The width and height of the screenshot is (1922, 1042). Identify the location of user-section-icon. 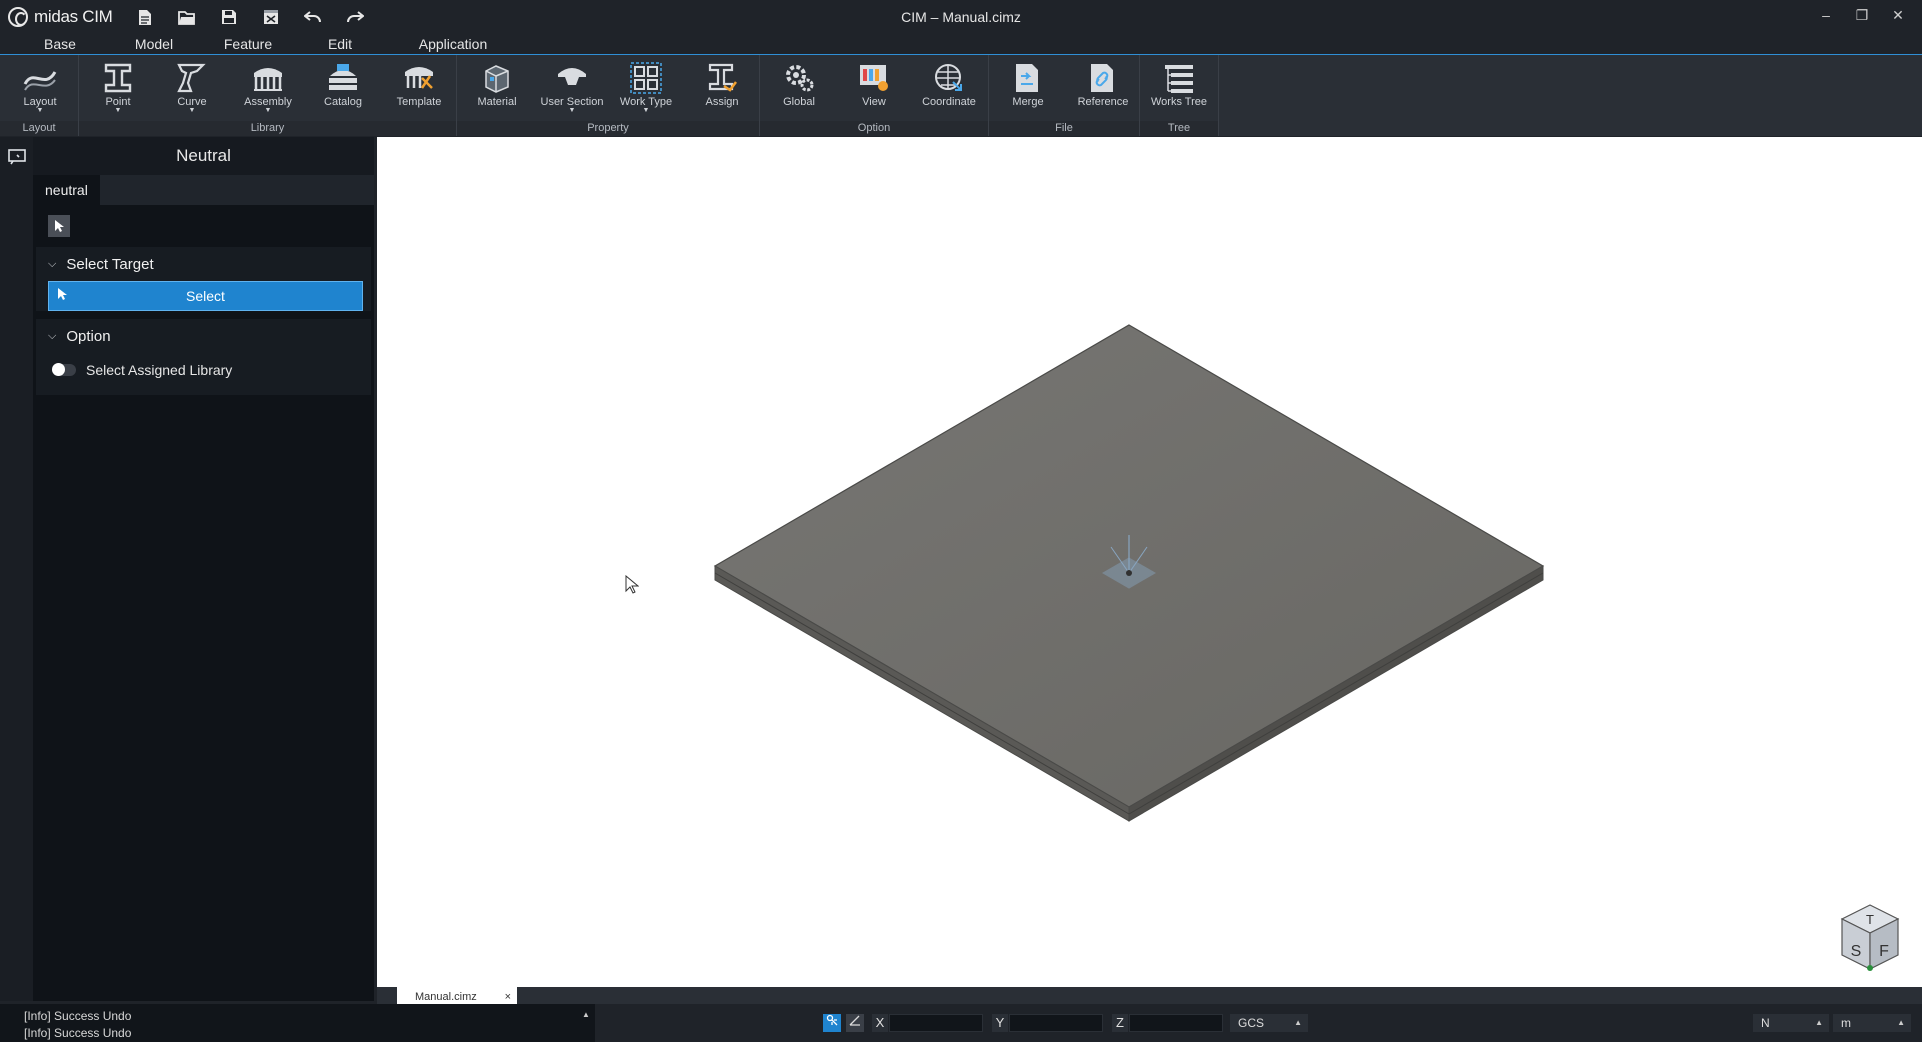
(572, 78).